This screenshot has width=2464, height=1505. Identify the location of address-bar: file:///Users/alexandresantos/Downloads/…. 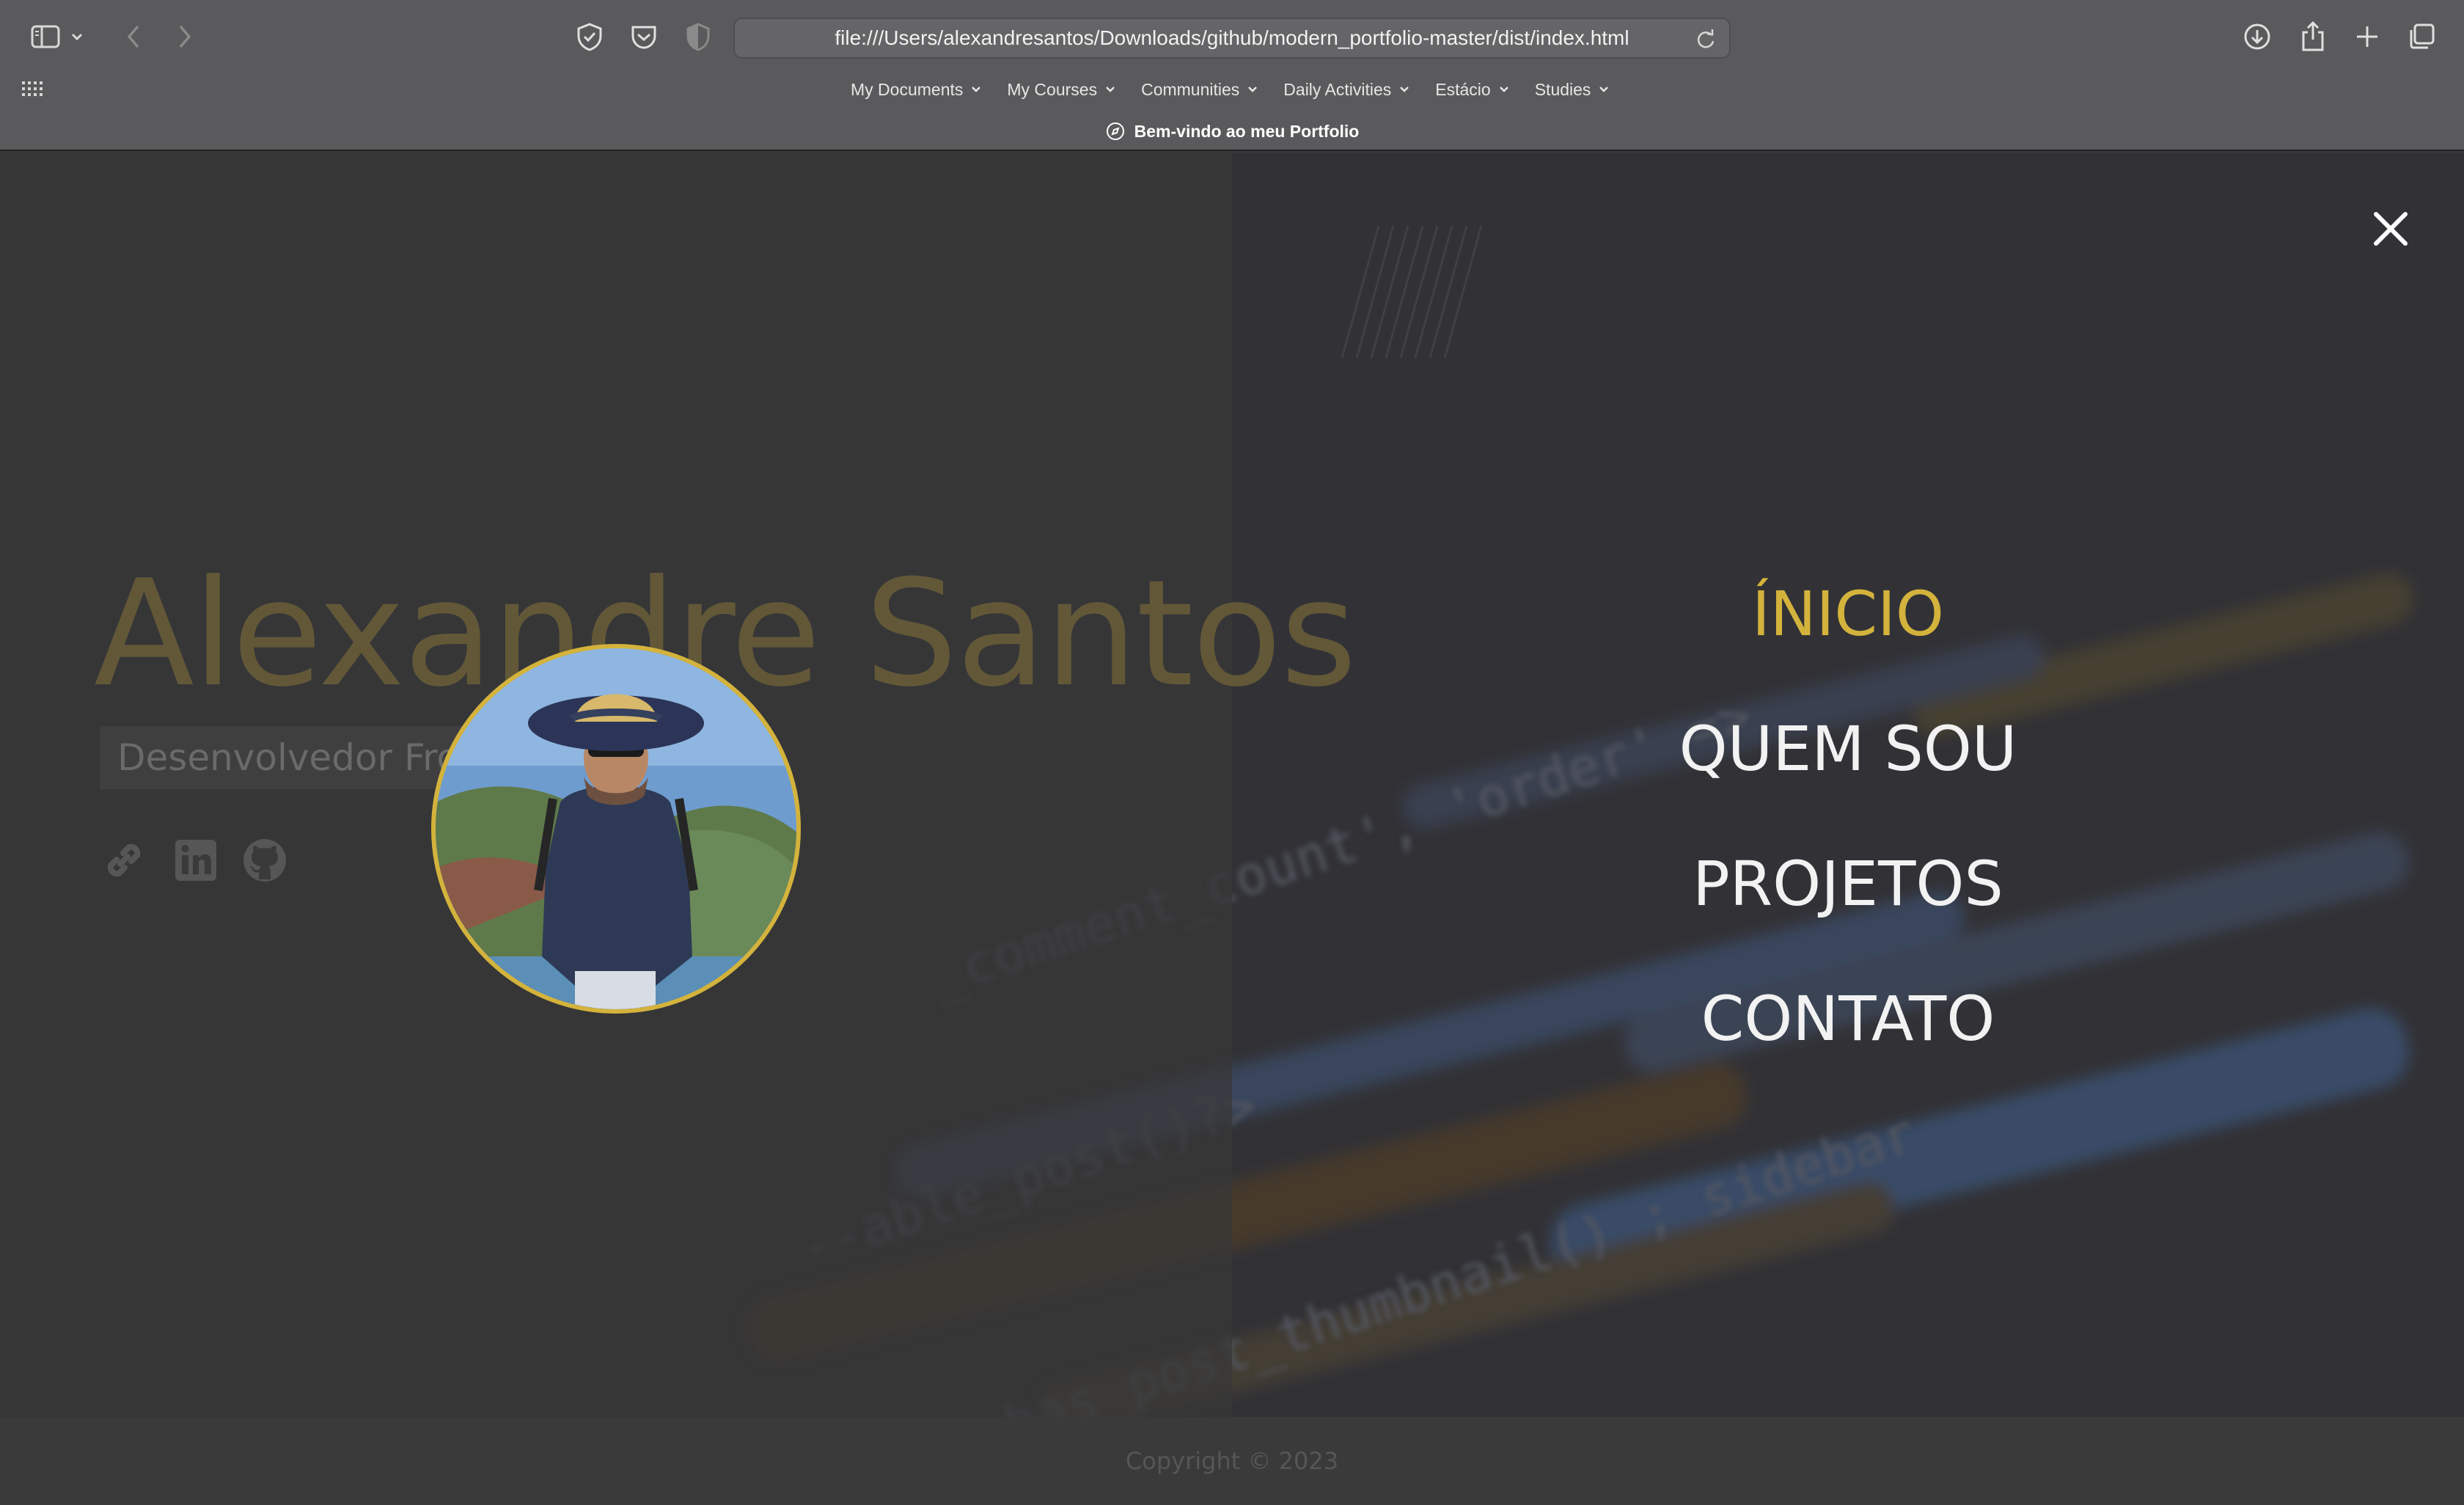
(1232, 38).